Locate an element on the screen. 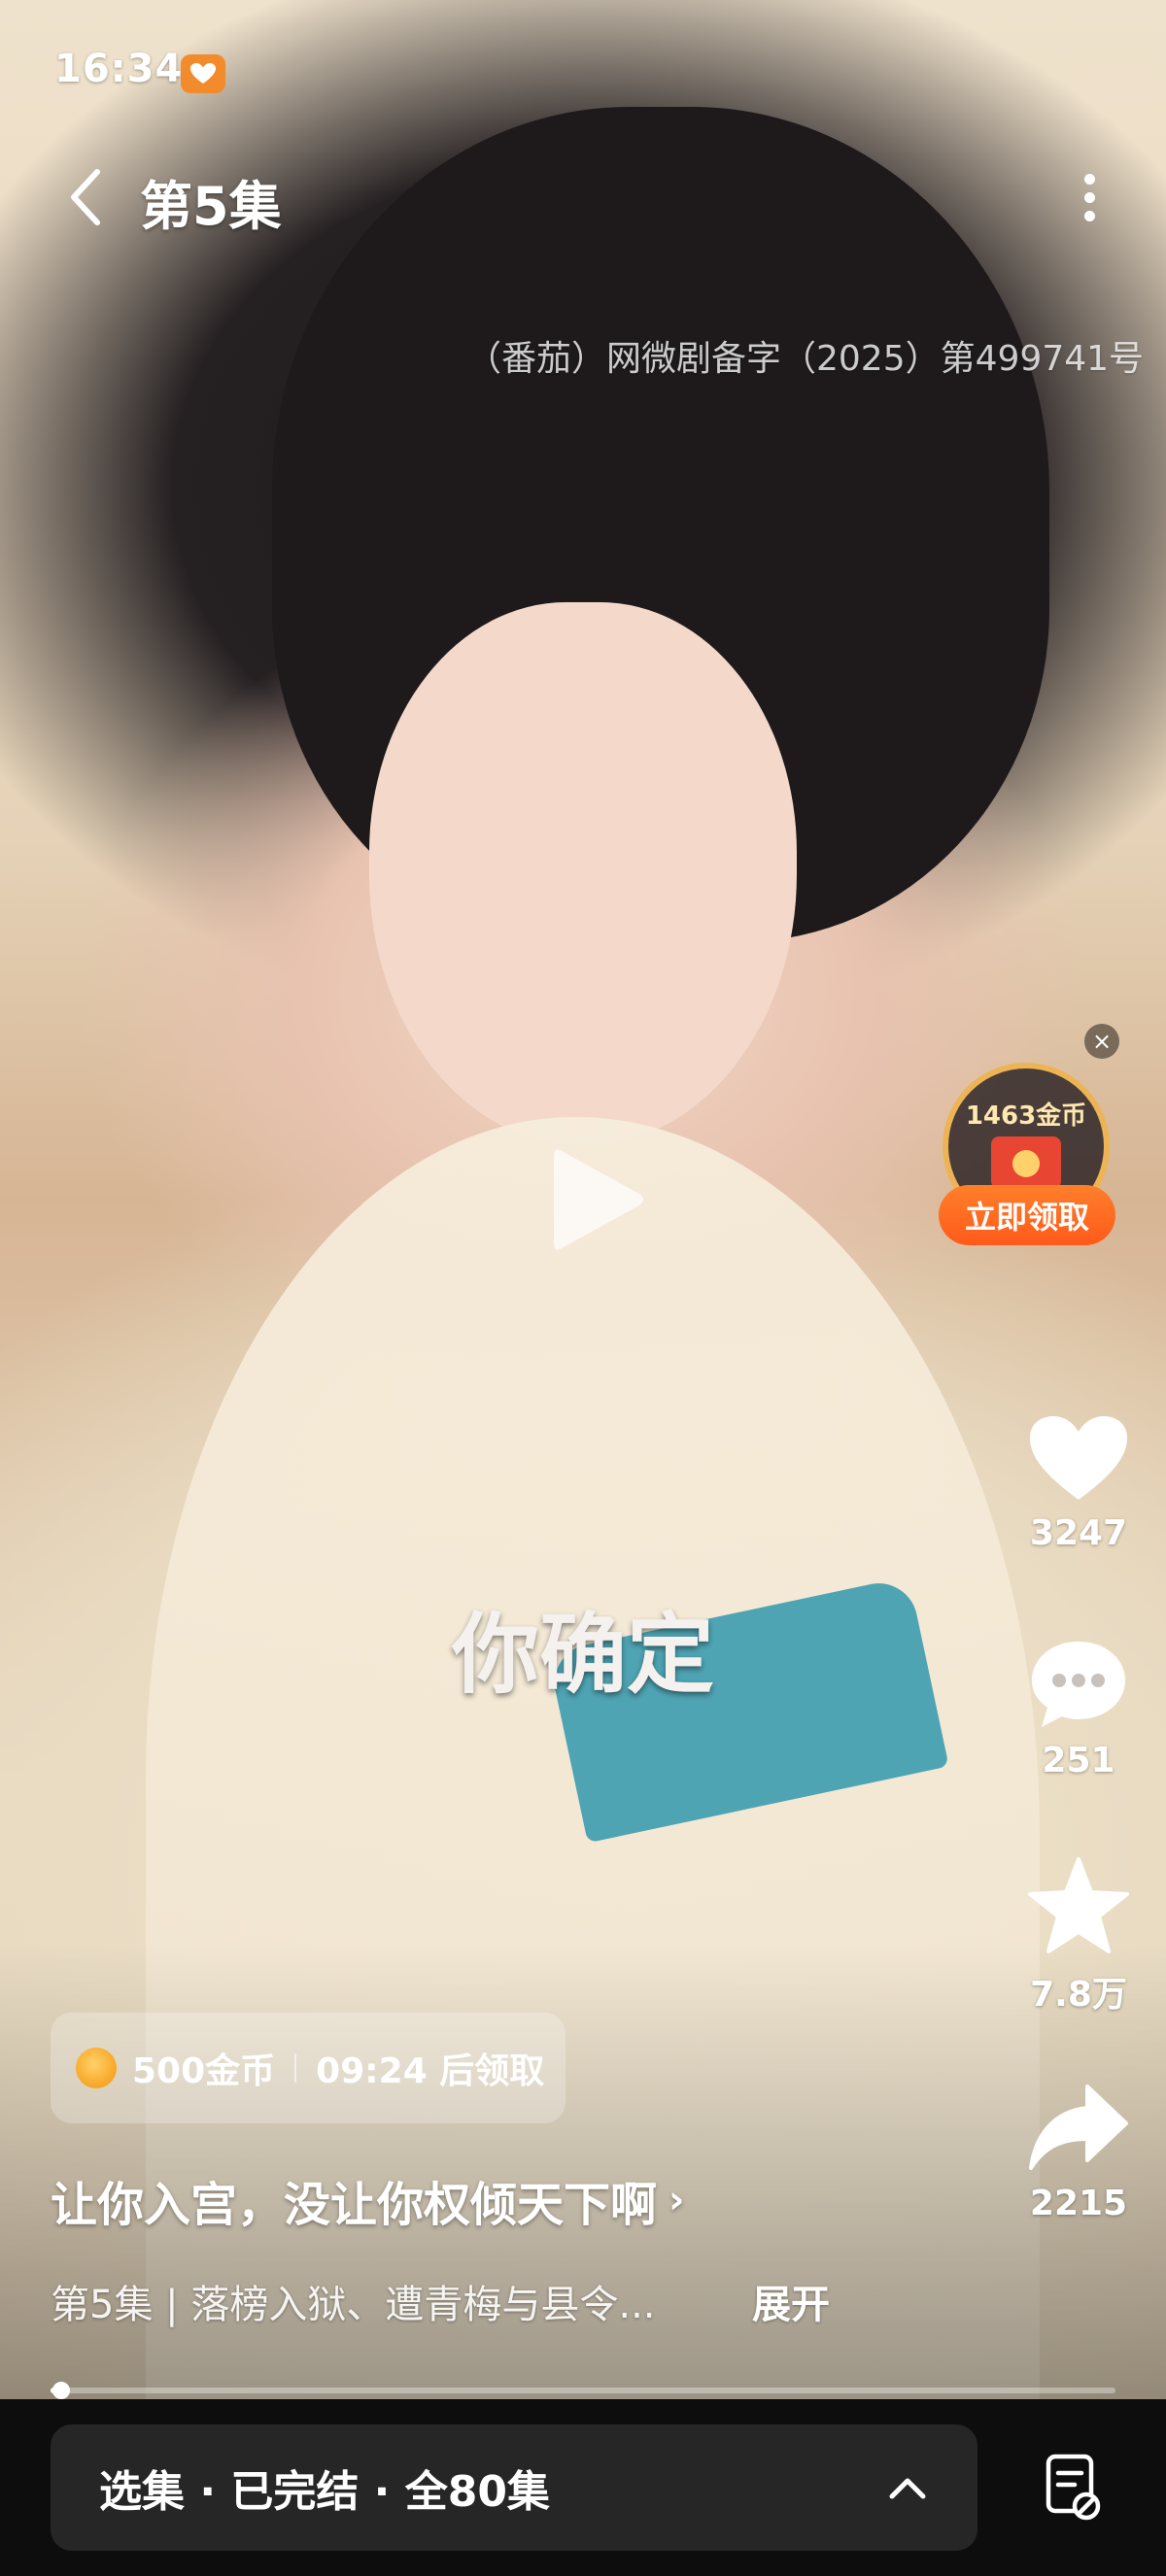  episode-selector-button: 选集 · 已完结 · 全80集 is located at coordinates (514, 2487).